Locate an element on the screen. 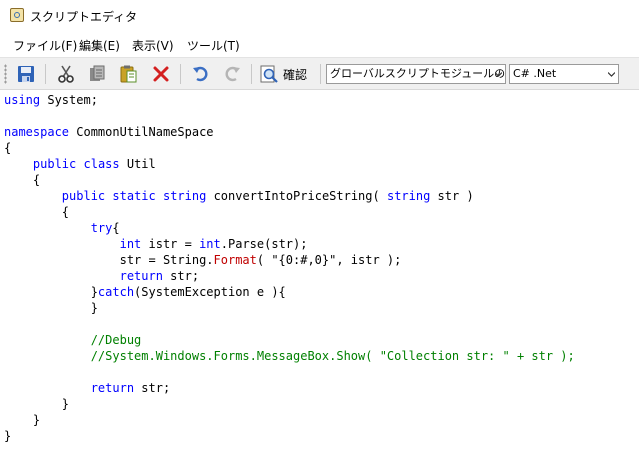  language-select-value: C# .Net is located at coordinates (535, 73).